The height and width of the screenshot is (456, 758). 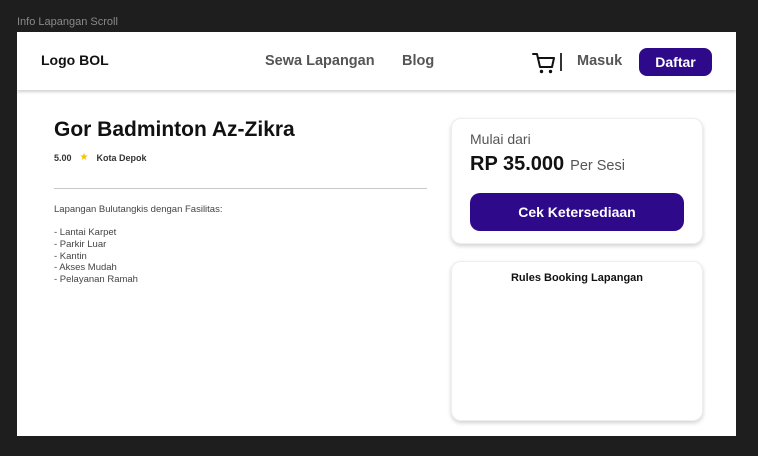 What do you see at coordinates (576, 278) in the screenshot?
I see `rules-title: Rules Booking Lapangan` at bounding box center [576, 278].